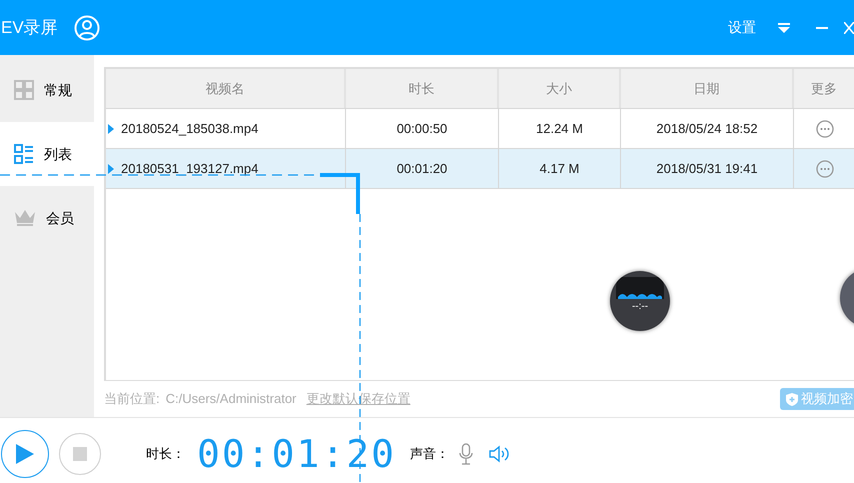 Image resolution: width=854 pixels, height=483 pixels. Describe the element at coordinates (422, 168) in the screenshot. I see `table-cell: 00:01:20` at that location.